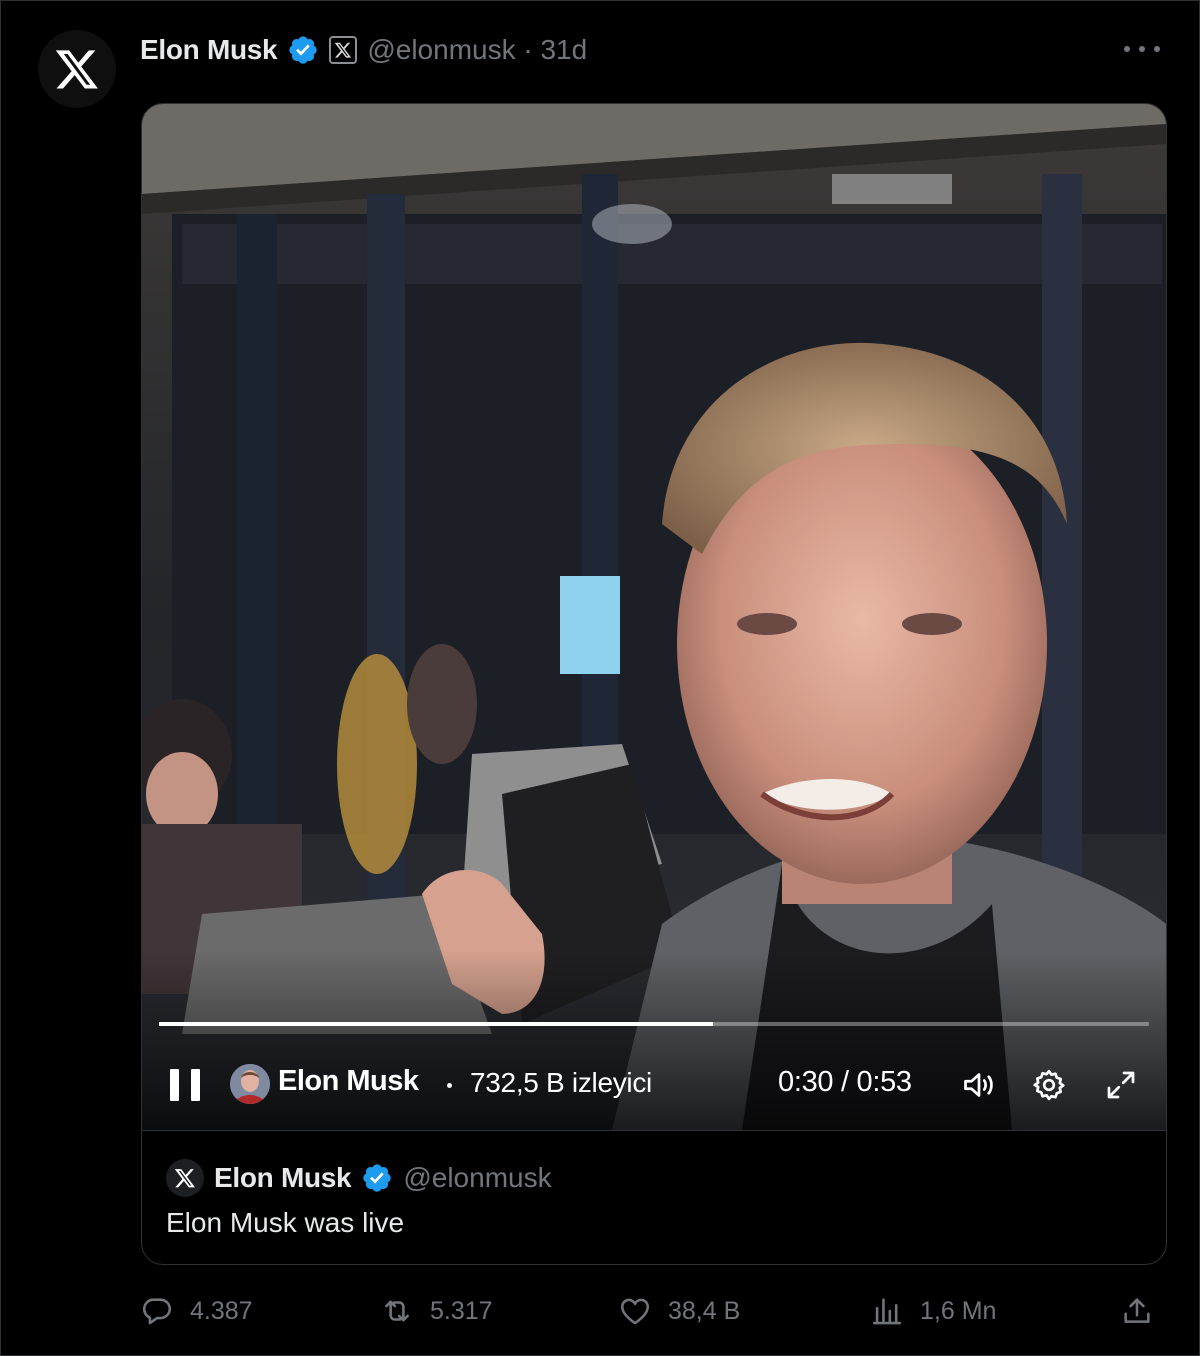 This screenshot has width=1200, height=1356. I want to click on tweet-action-bar: 4.387 5.317 38,4 B 1,6 Mn, so click(655, 1311).